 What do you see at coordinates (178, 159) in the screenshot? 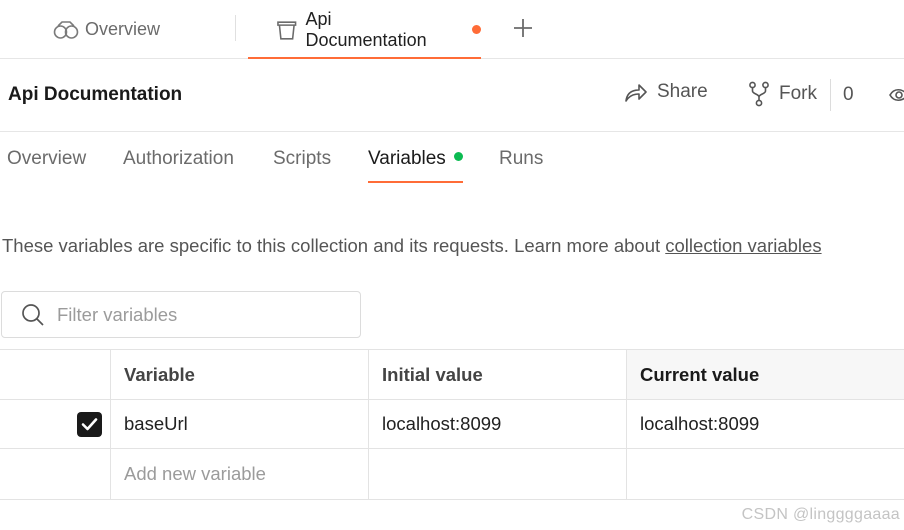
I see `subtab-authorization: Authorization` at bounding box center [178, 159].